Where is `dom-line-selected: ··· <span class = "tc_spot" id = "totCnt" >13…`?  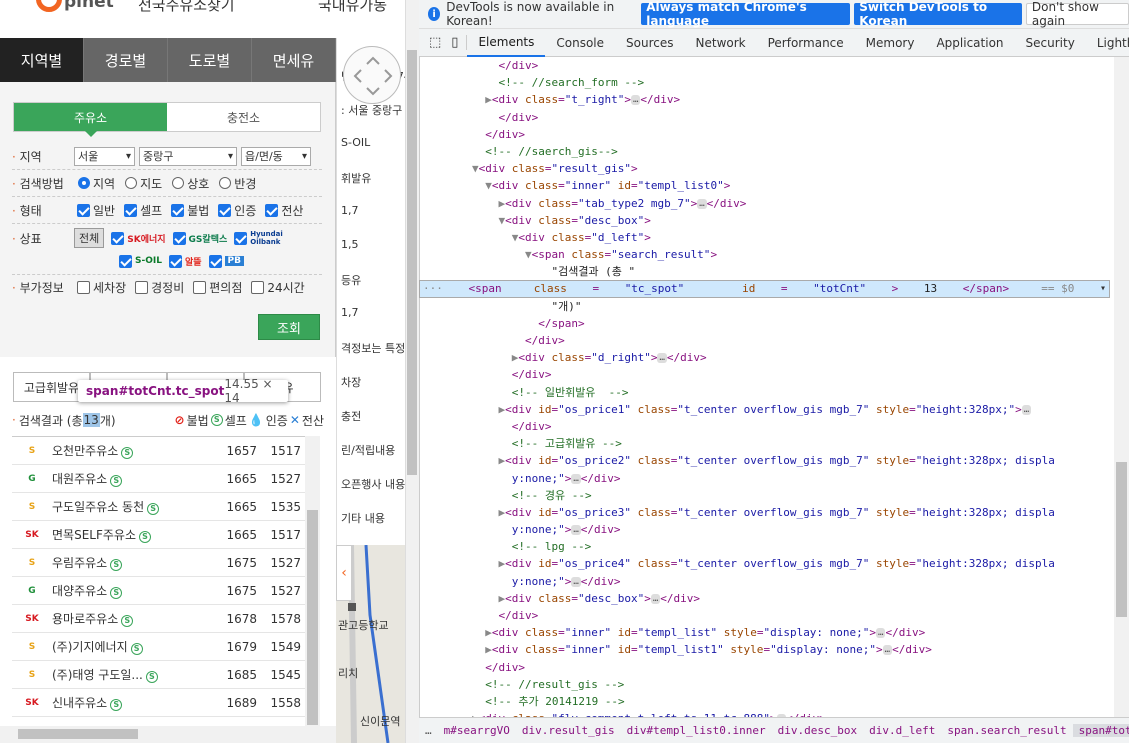 dom-line-selected: ··· <span class = "tc_spot" id = "totCnt" >13… is located at coordinates (764, 289).